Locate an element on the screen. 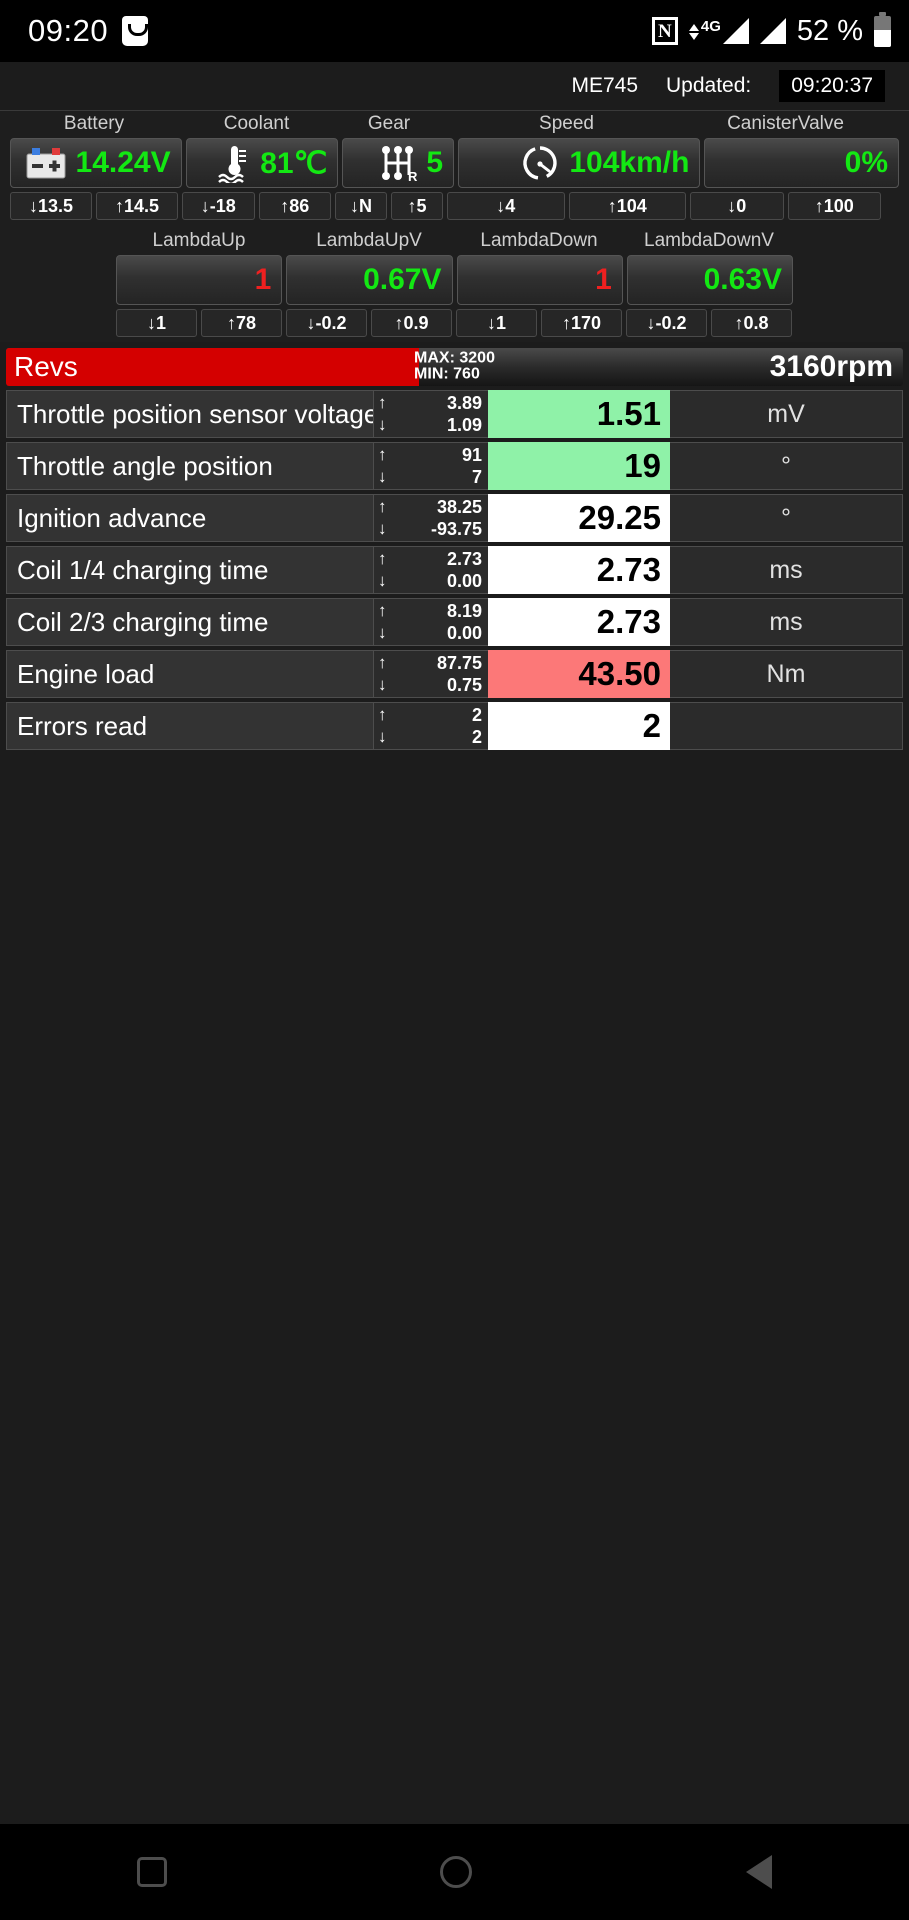 The image size is (909, 1920). param-min: -93.75 is located at coordinates (456, 528).